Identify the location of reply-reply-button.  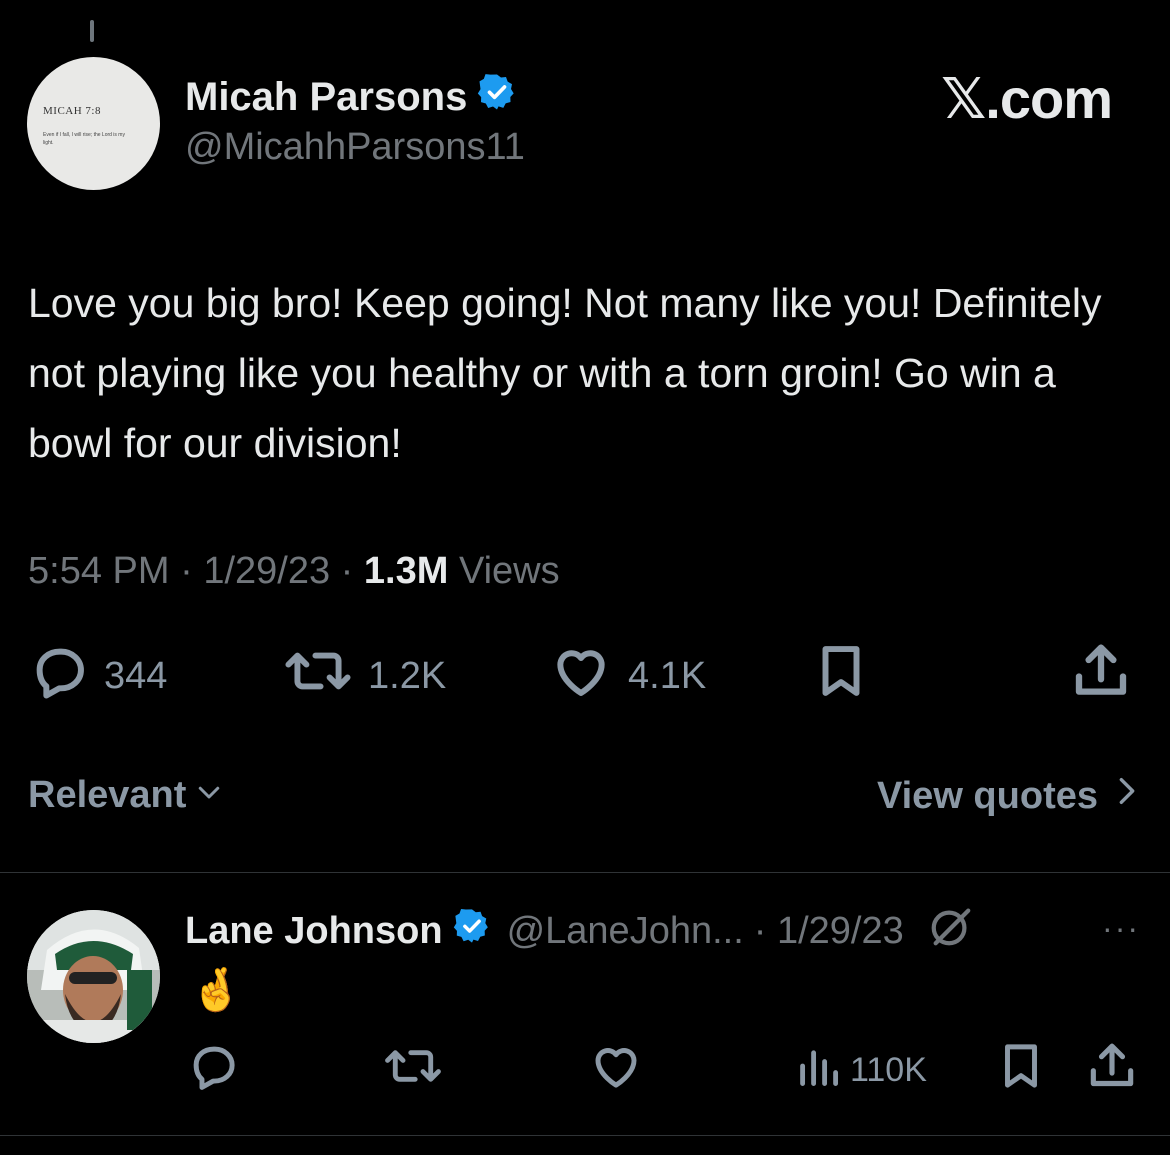
(213, 1070).